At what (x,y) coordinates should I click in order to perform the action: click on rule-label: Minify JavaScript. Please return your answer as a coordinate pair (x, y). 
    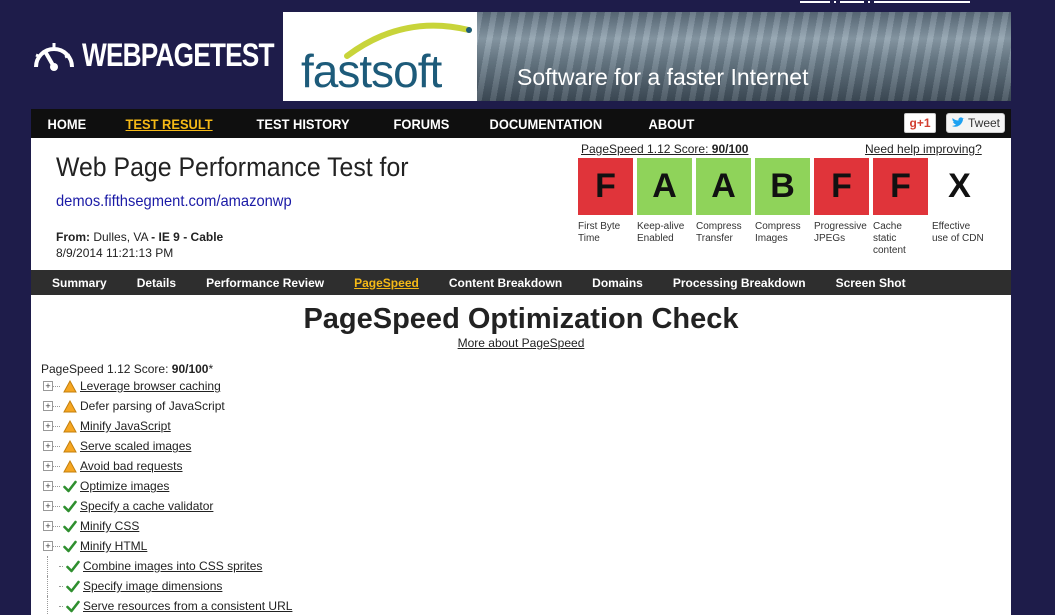
    Looking at the image, I should click on (125, 426).